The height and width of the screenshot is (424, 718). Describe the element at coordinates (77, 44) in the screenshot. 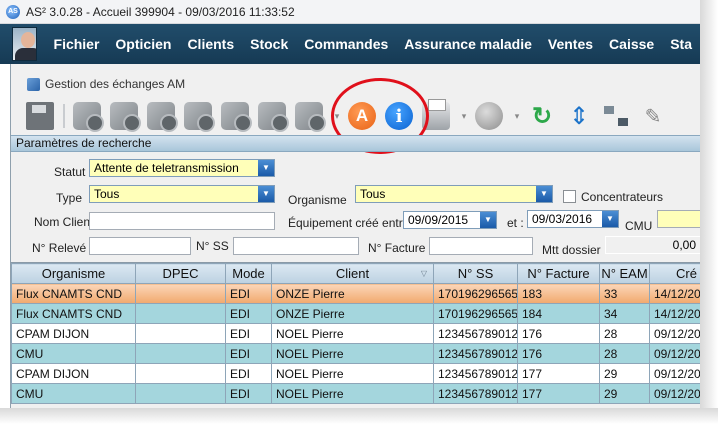

I see `menu-fichier: Fichier` at that location.